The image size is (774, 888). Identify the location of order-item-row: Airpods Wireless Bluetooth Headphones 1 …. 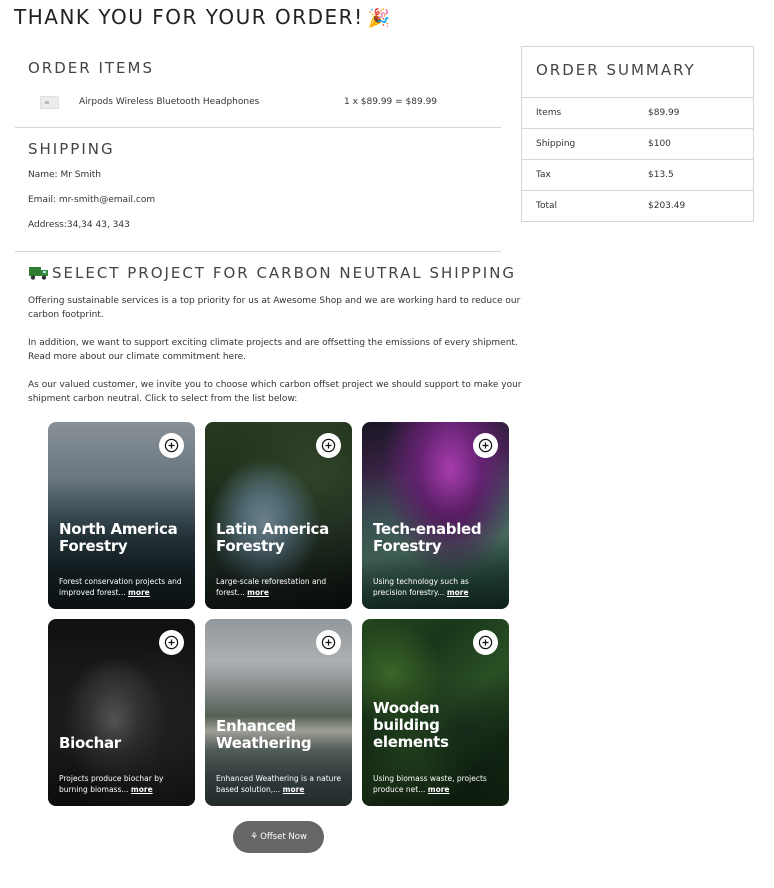
(250, 102).